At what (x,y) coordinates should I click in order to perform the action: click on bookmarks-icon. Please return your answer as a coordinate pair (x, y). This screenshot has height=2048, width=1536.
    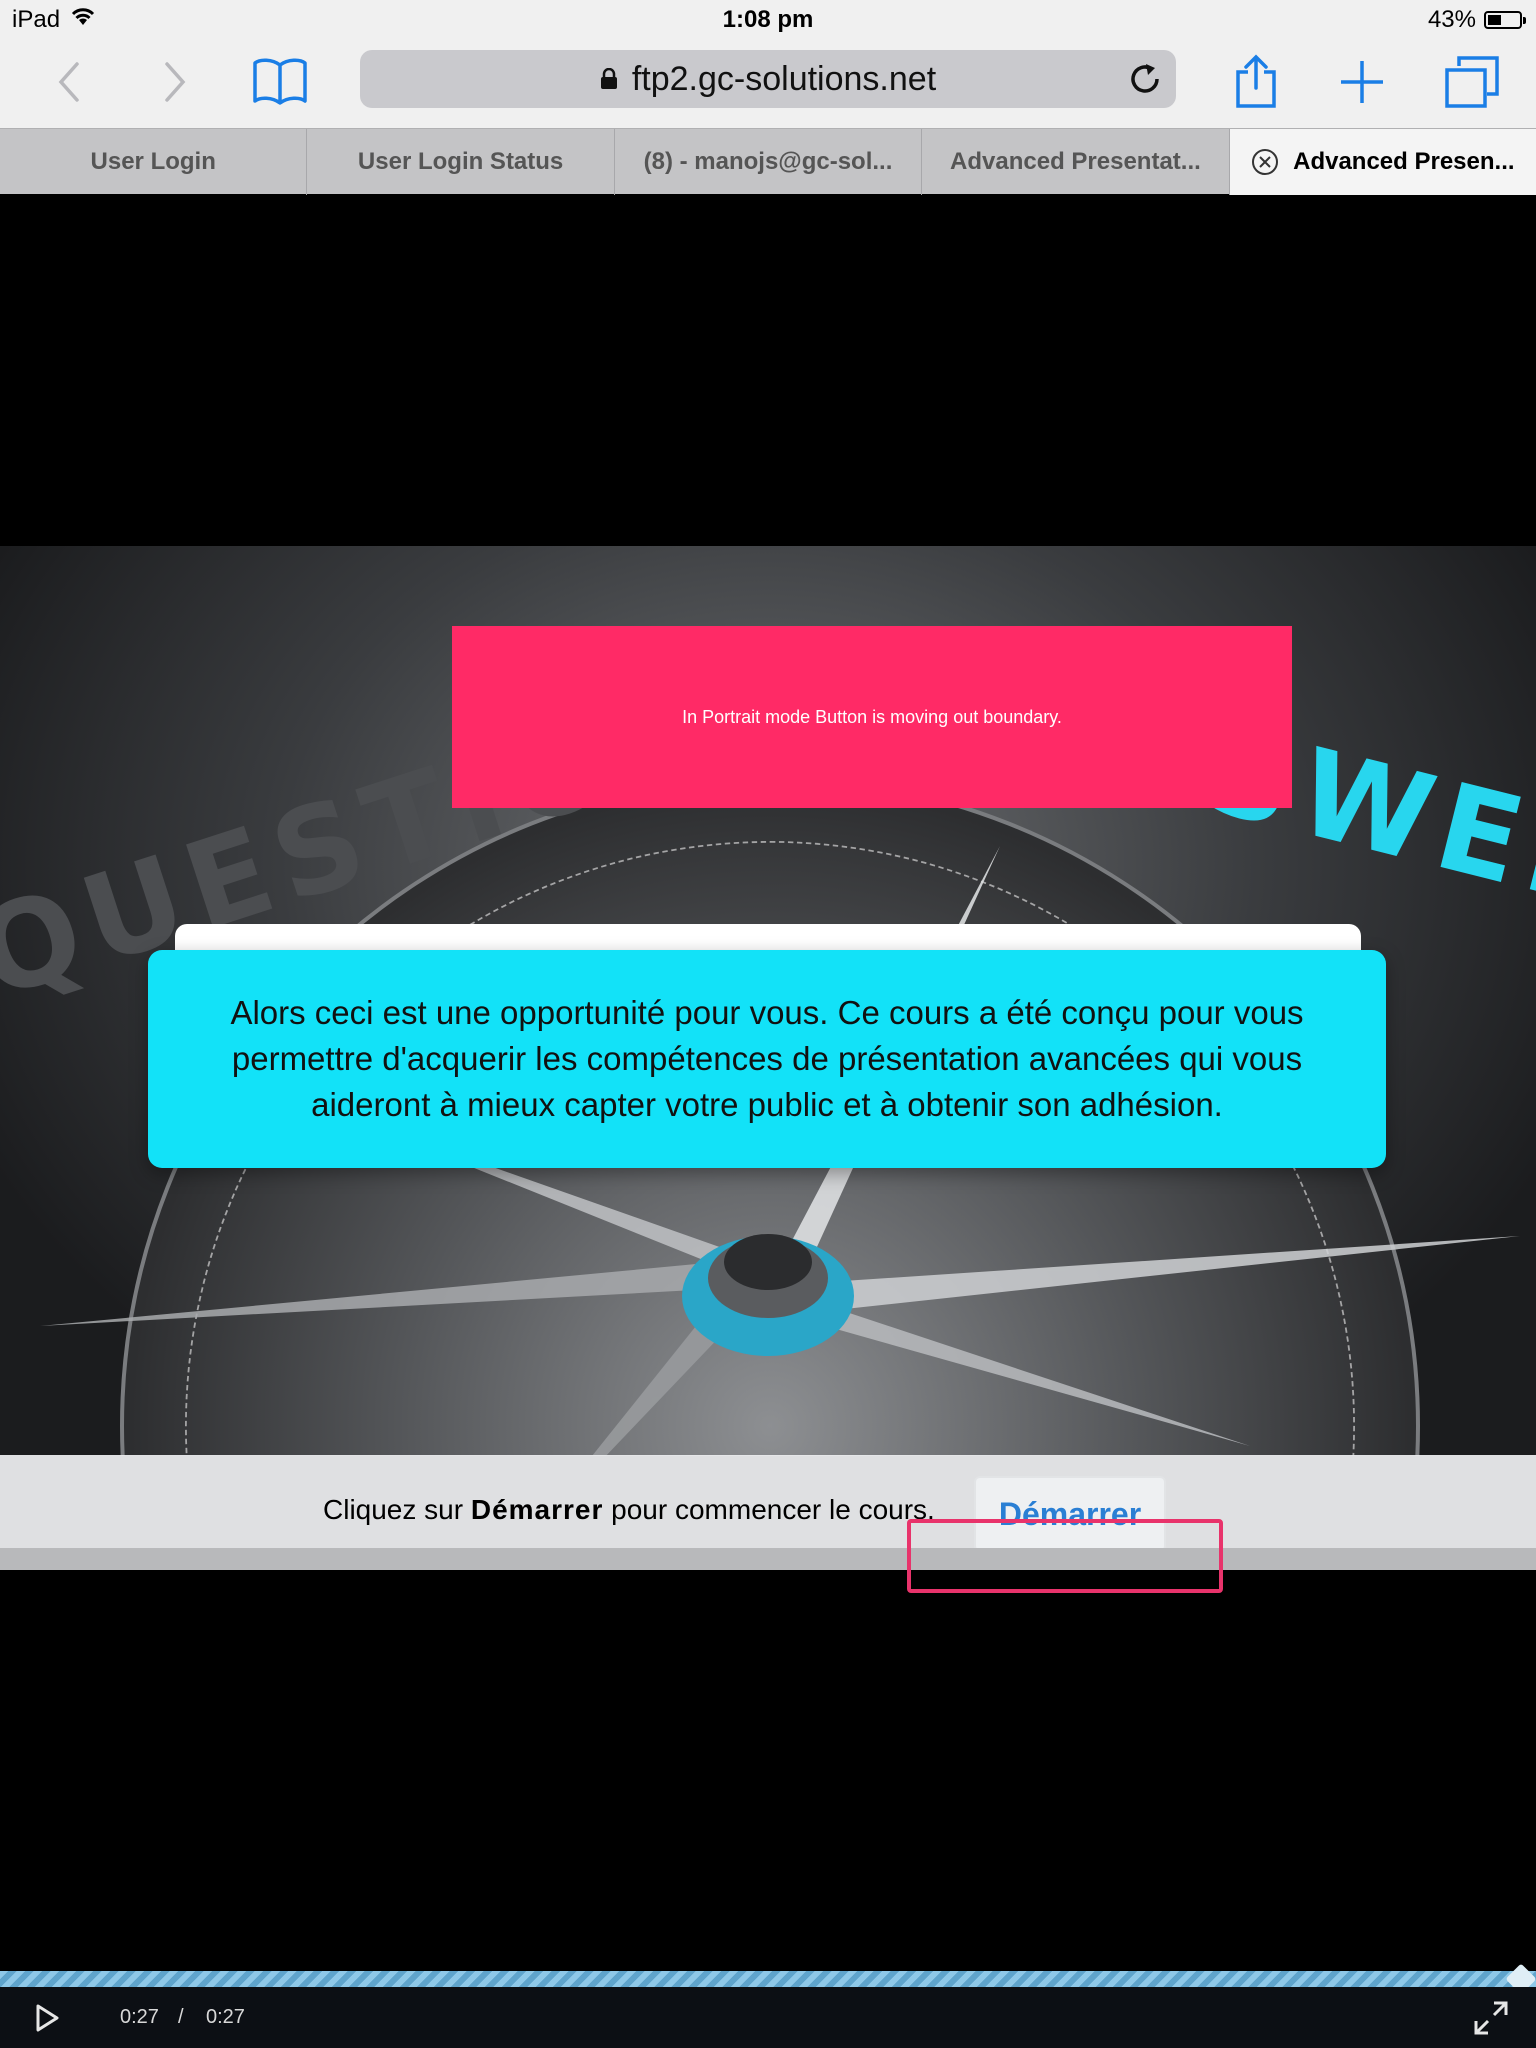
    Looking at the image, I should click on (280, 81).